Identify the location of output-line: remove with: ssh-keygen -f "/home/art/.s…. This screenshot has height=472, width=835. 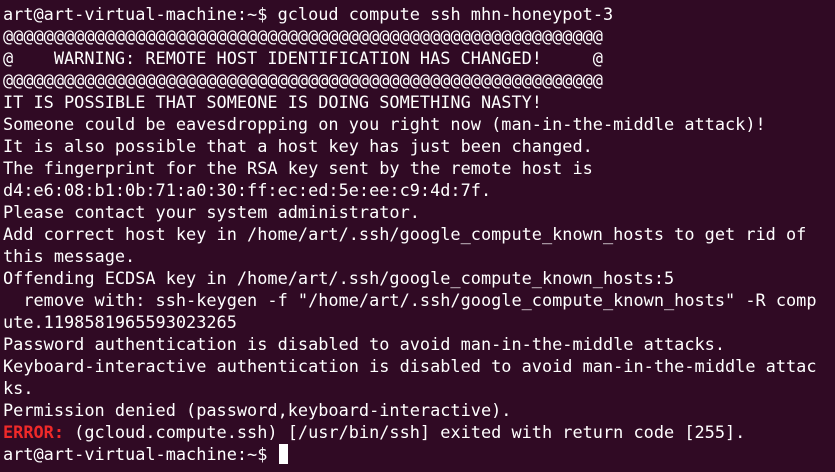
(410, 300).